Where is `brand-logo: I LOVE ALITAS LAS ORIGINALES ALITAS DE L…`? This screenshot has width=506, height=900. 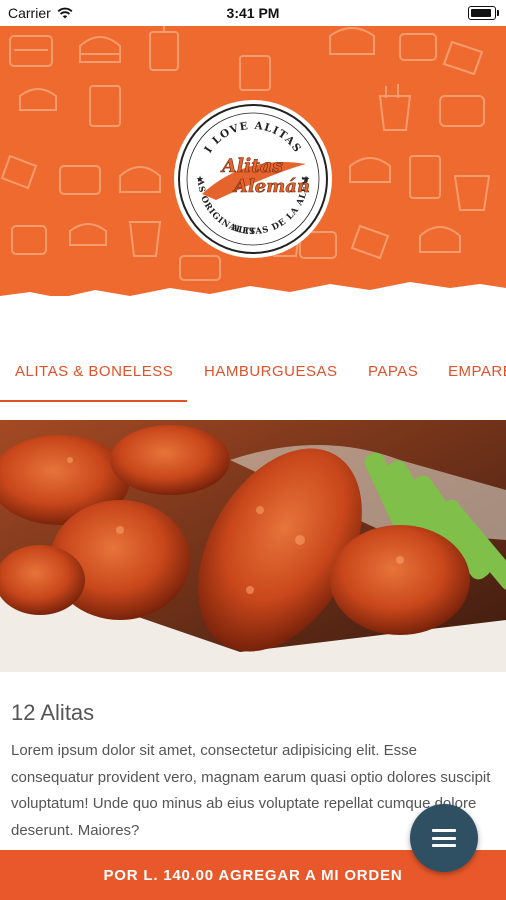 brand-logo: I LOVE ALITAS LAS ORIGINALES ALITAS DE L… is located at coordinates (253, 179).